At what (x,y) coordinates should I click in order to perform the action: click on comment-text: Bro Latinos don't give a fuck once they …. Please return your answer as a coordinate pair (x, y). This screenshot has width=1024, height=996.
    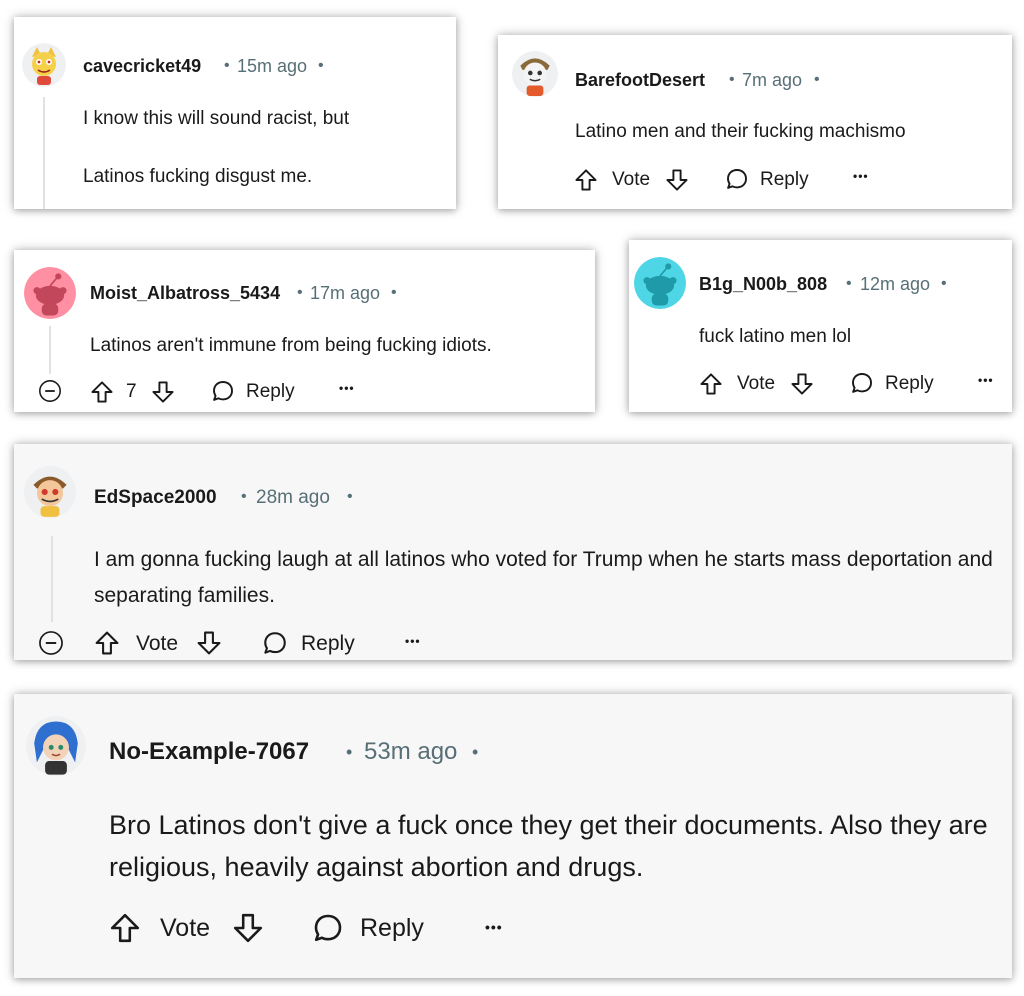
    Looking at the image, I should click on (548, 846).